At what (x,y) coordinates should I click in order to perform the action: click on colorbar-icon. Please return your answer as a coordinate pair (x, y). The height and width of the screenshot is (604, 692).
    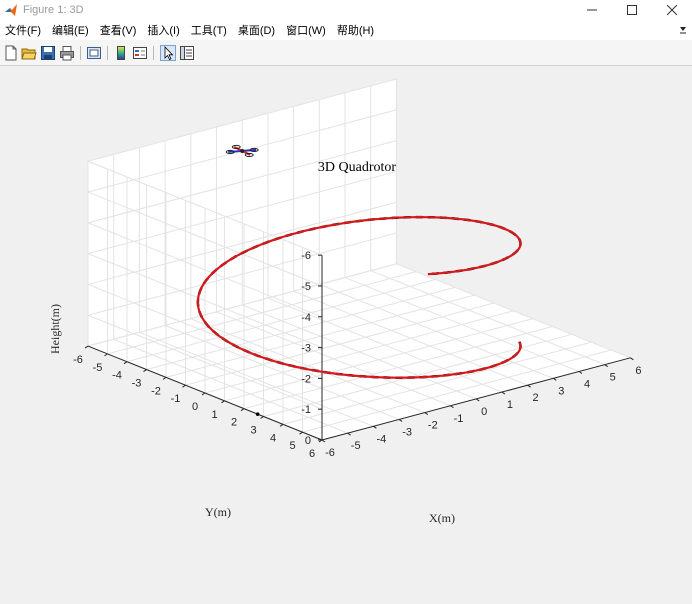
    Looking at the image, I should click on (121, 53).